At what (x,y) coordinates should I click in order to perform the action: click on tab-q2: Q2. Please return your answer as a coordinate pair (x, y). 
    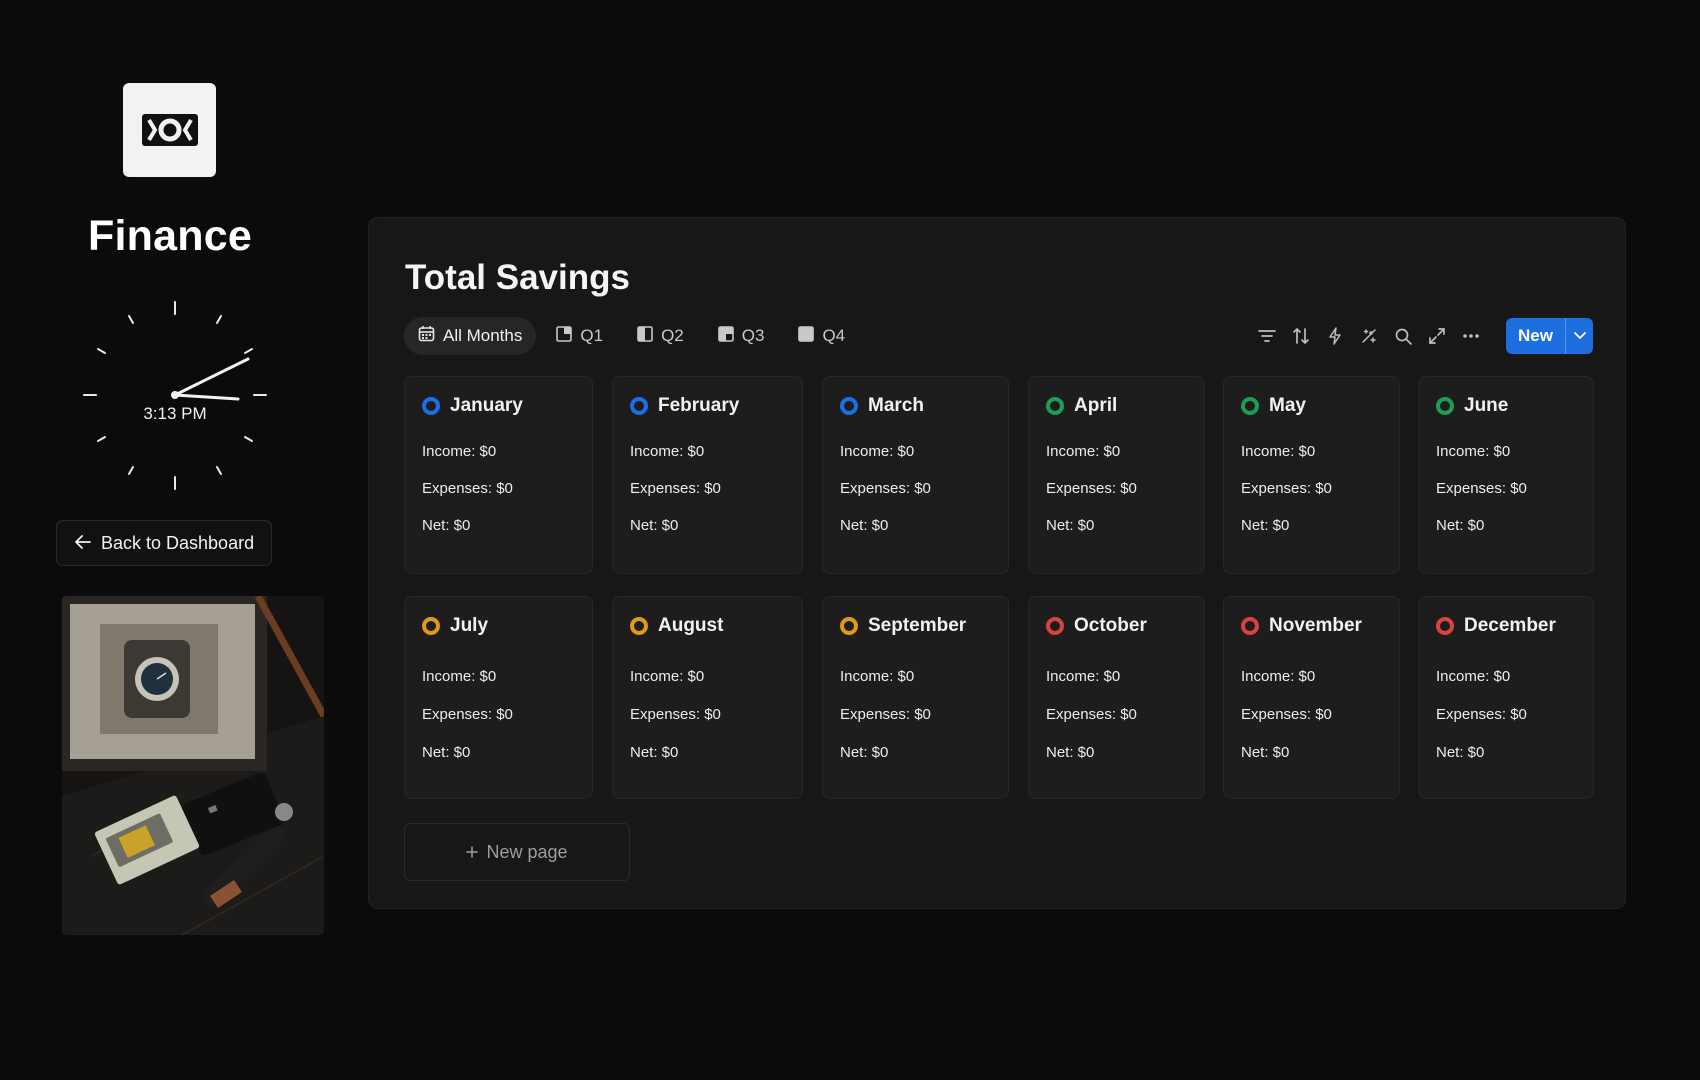
    Looking at the image, I should click on (660, 336).